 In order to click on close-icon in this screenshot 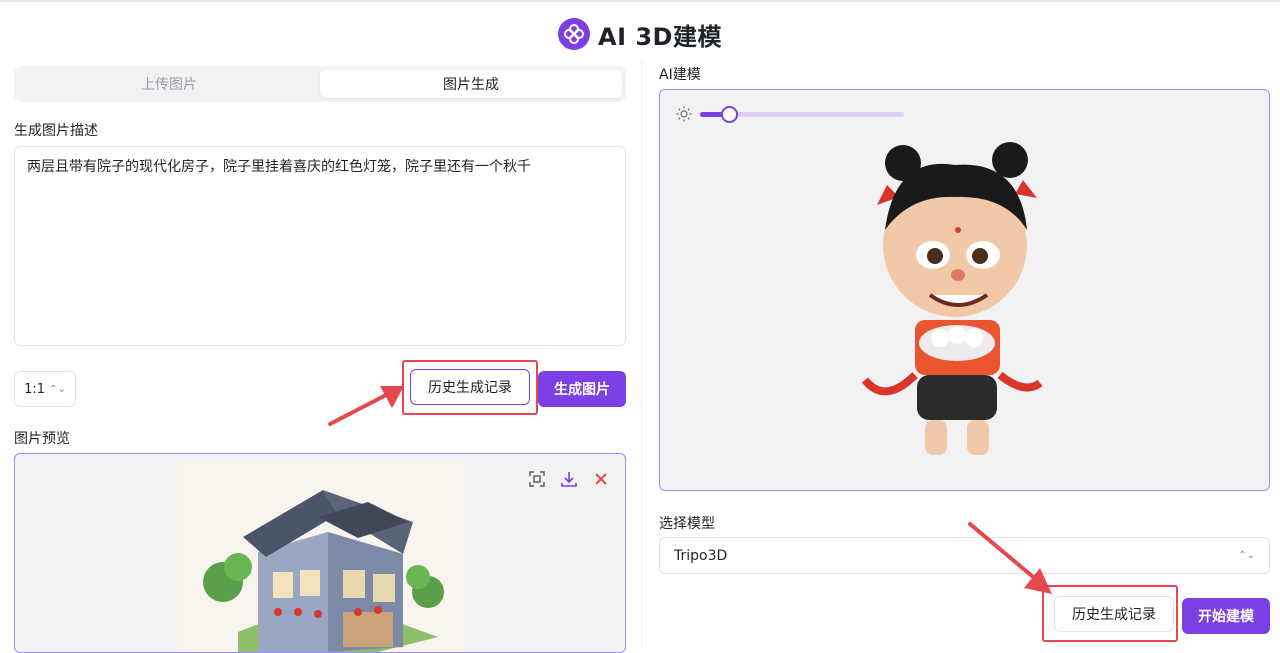, I will do `click(601, 479)`.